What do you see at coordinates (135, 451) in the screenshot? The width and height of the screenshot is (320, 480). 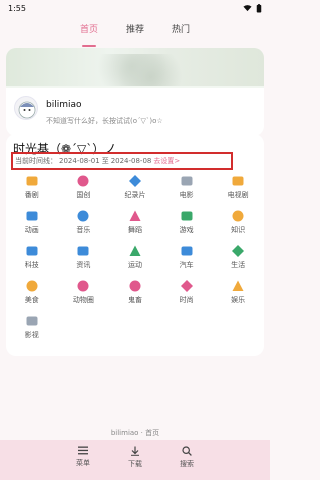 I see `download-icon` at bounding box center [135, 451].